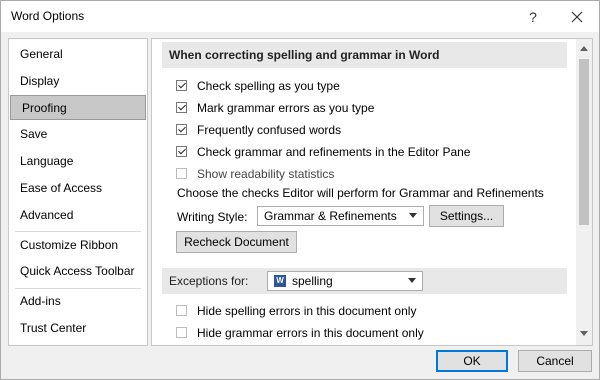 The height and width of the screenshot is (380, 600). I want to click on writing-style-value: Grammar & Refinements, so click(330, 216).